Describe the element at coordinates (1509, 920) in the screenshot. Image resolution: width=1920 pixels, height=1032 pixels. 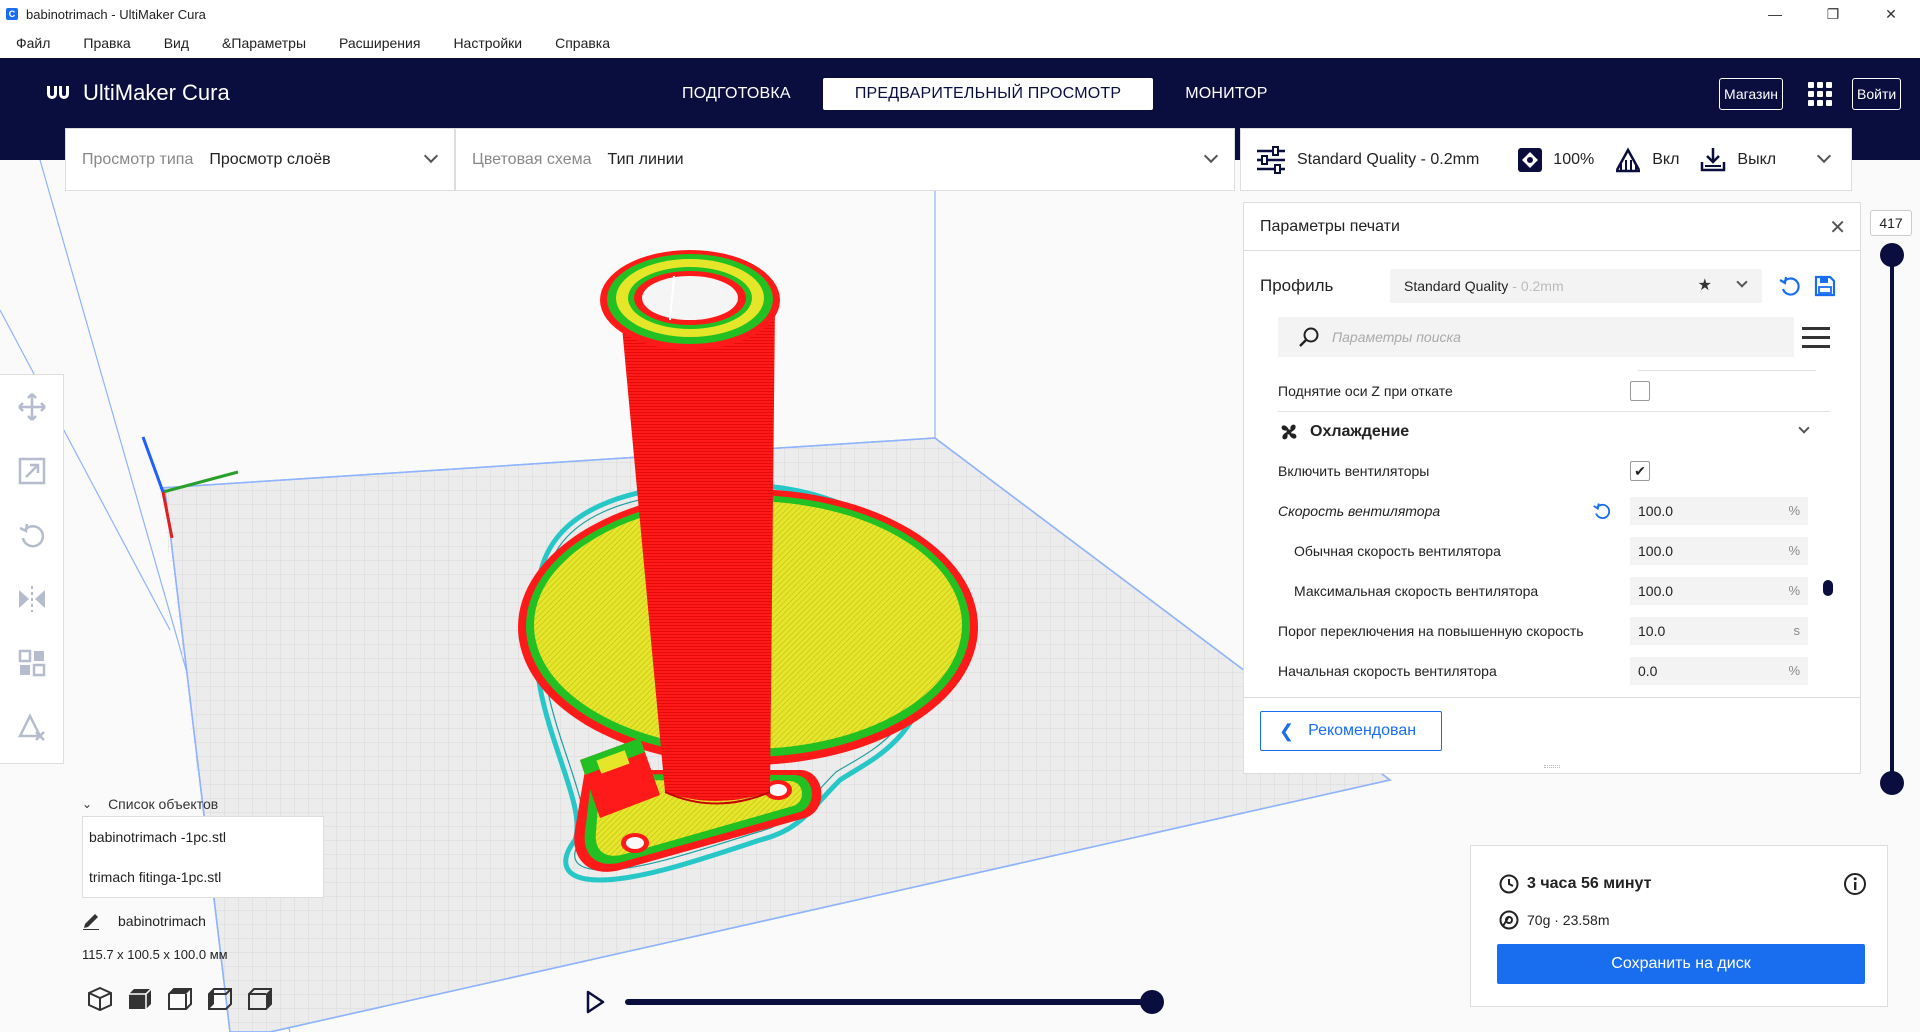
I see `spool-icon` at that location.